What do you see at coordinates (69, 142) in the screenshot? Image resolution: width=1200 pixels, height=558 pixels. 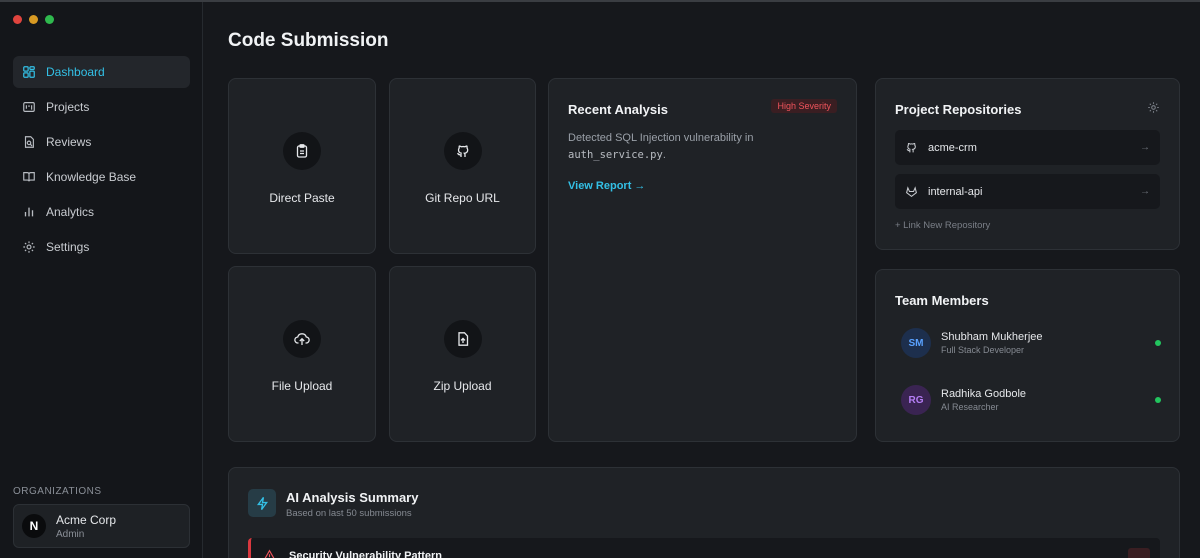 I see `sidebar-item-label: Reviews` at bounding box center [69, 142].